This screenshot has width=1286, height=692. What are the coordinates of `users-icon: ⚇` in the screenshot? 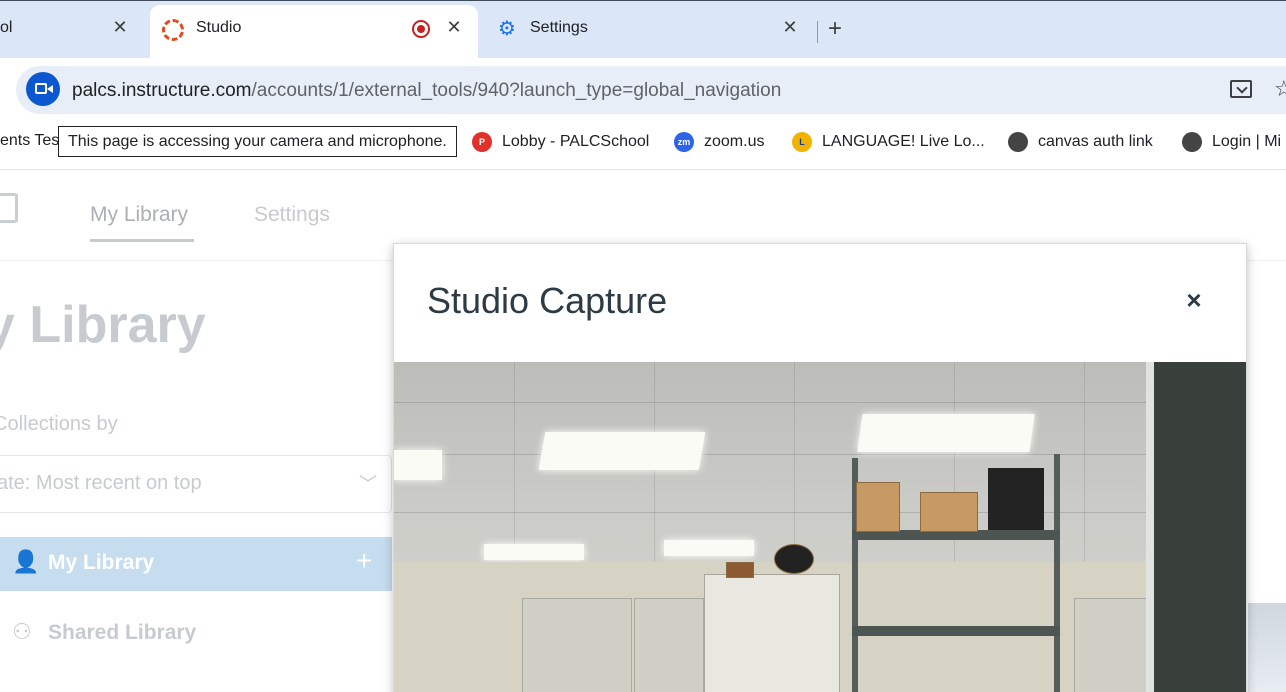 It's located at (22, 631).